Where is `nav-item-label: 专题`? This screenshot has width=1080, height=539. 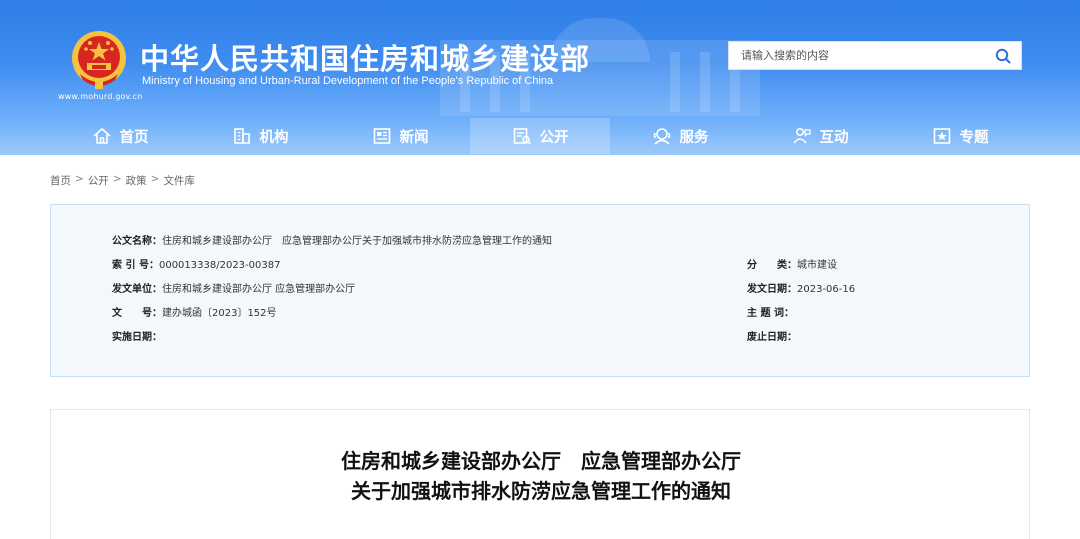
nav-item-label: 专题 is located at coordinates (974, 137).